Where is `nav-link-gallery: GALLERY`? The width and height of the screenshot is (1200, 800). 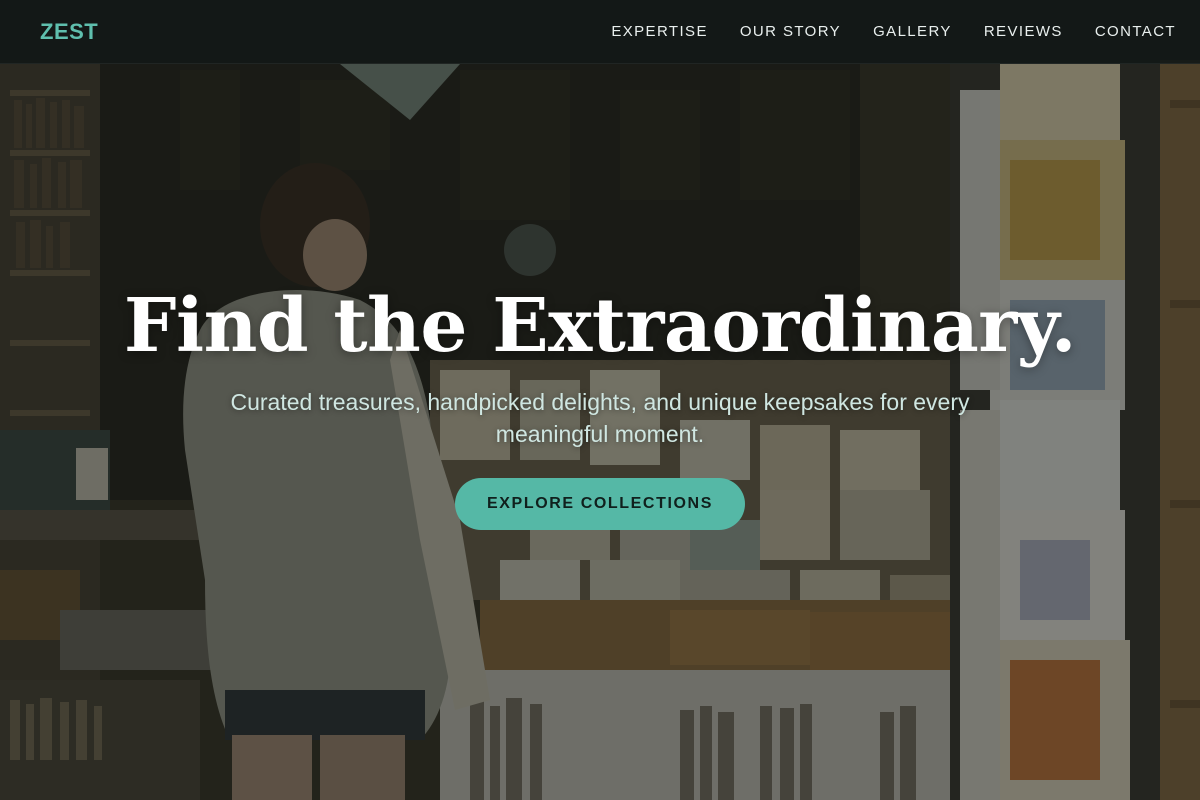 nav-link-gallery: GALLERY is located at coordinates (912, 31).